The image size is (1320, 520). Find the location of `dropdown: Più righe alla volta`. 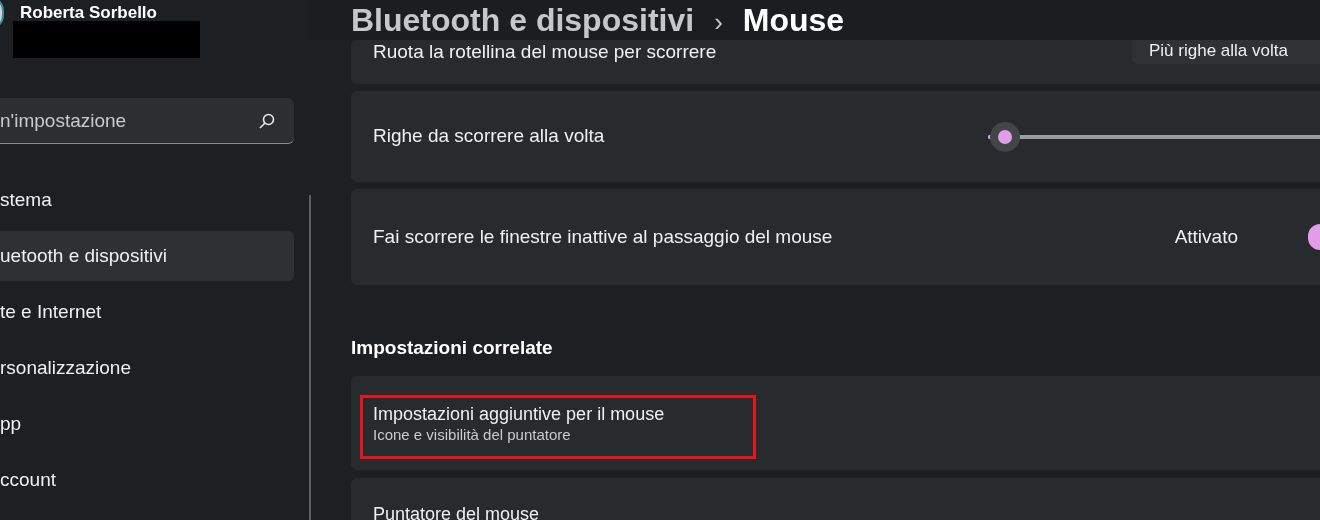

dropdown: Più righe alla volta is located at coordinates (1226, 52).